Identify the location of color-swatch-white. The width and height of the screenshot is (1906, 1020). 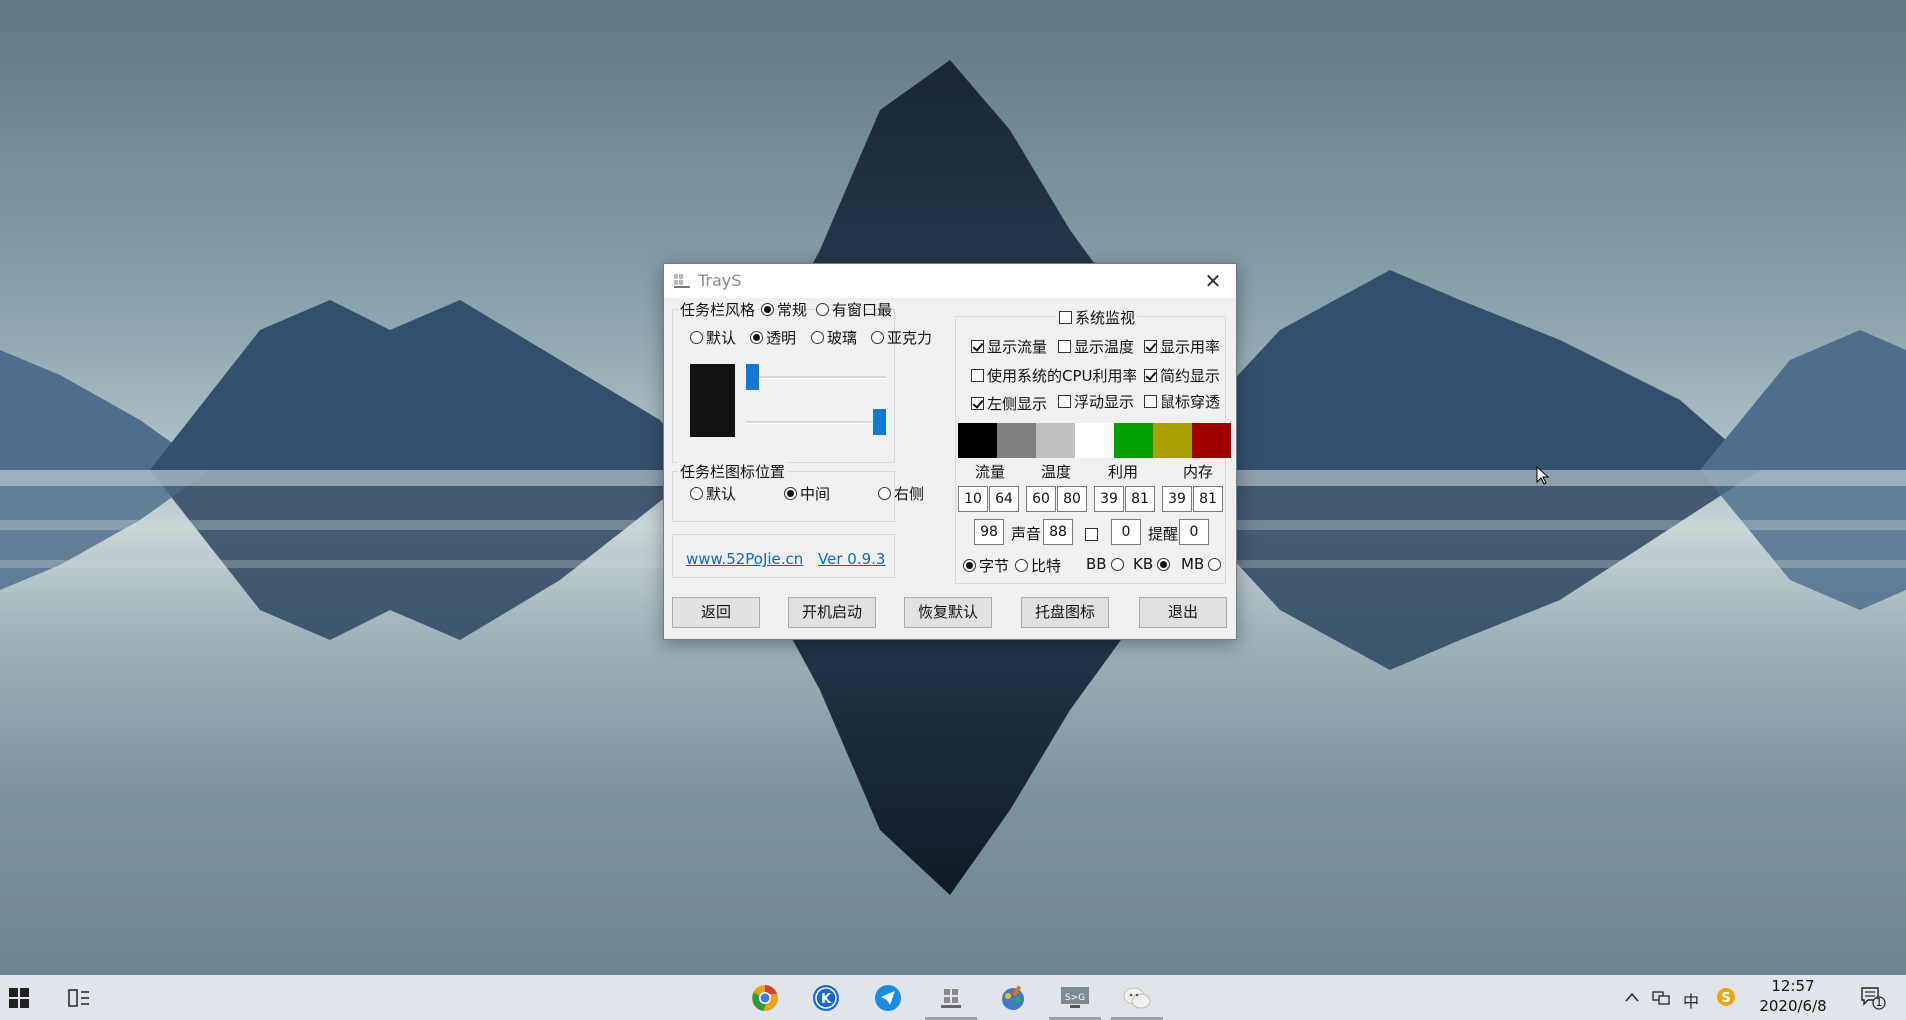
(1094, 440).